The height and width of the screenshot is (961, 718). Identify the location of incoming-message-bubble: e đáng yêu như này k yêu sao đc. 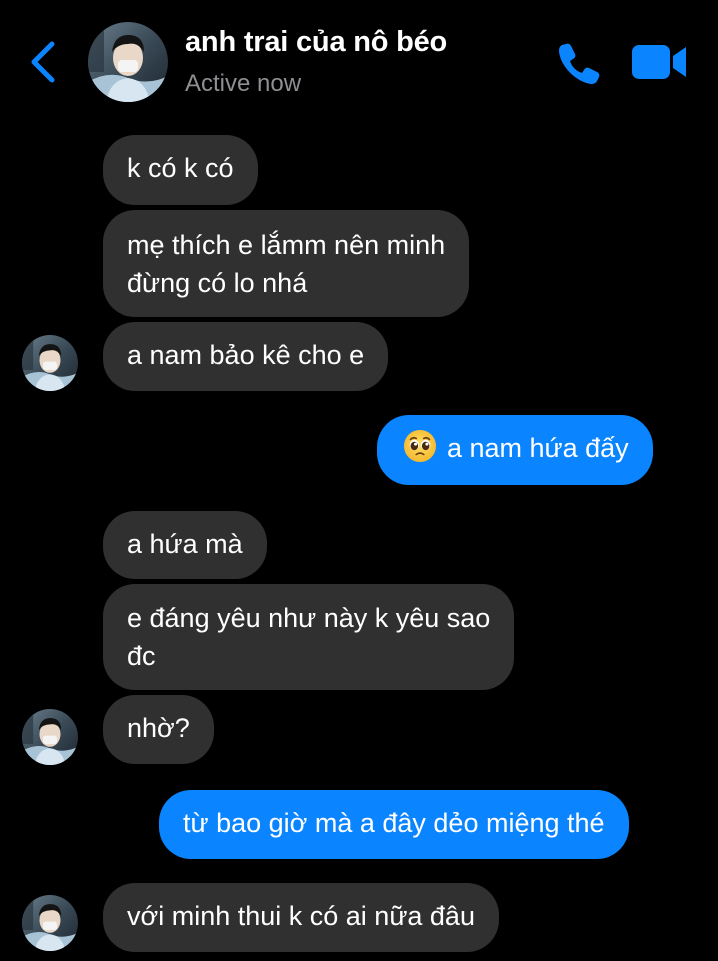
(309, 637).